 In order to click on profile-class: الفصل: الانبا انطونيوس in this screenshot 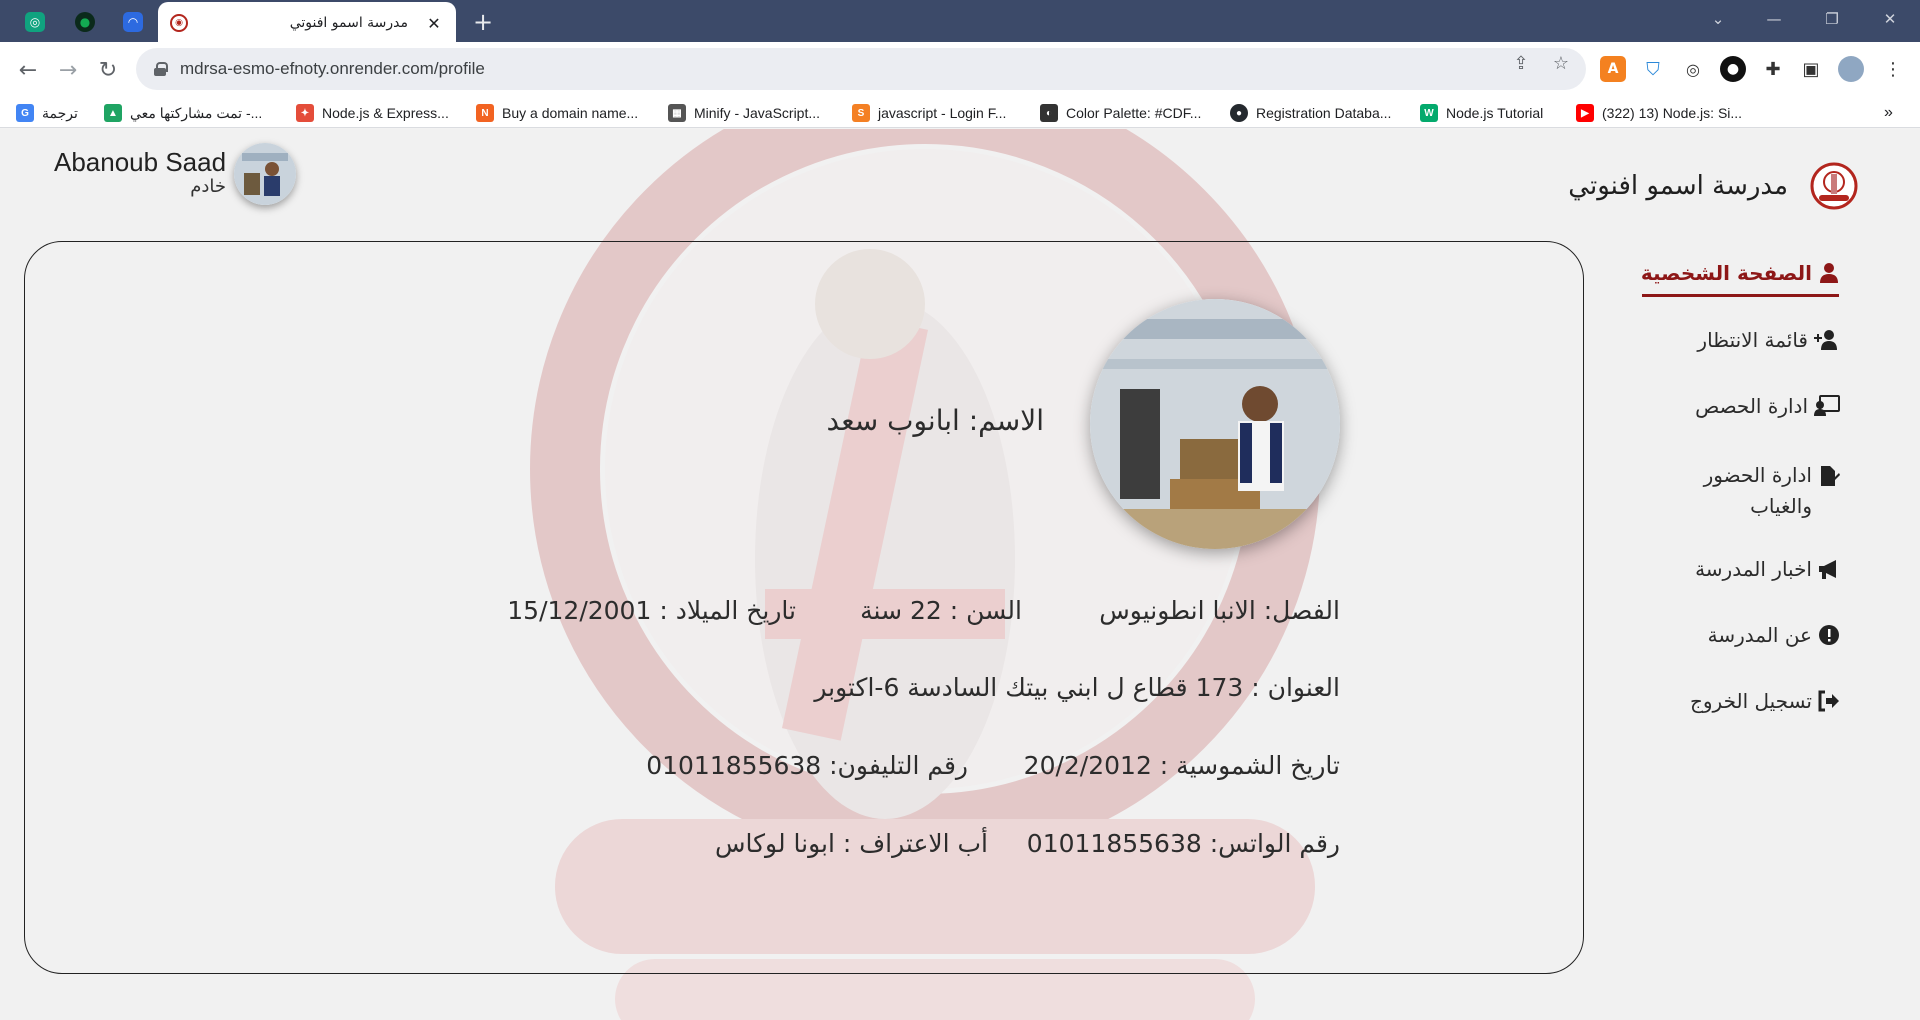, I will do `click(1219, 610)`.